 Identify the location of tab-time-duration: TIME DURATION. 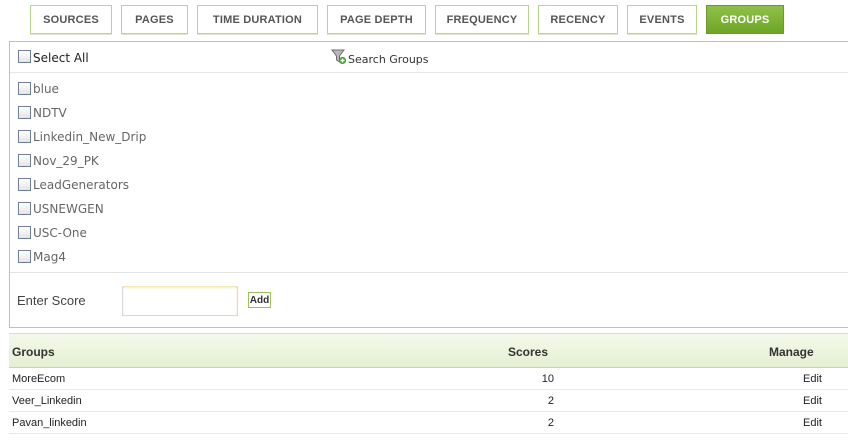
(257, 19).